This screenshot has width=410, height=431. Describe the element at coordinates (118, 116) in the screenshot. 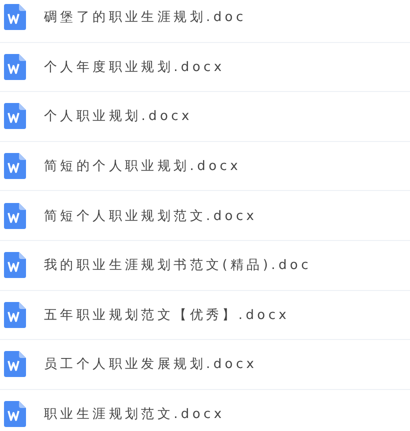

I see `file-name: 个人职业规划.docx` at that location.